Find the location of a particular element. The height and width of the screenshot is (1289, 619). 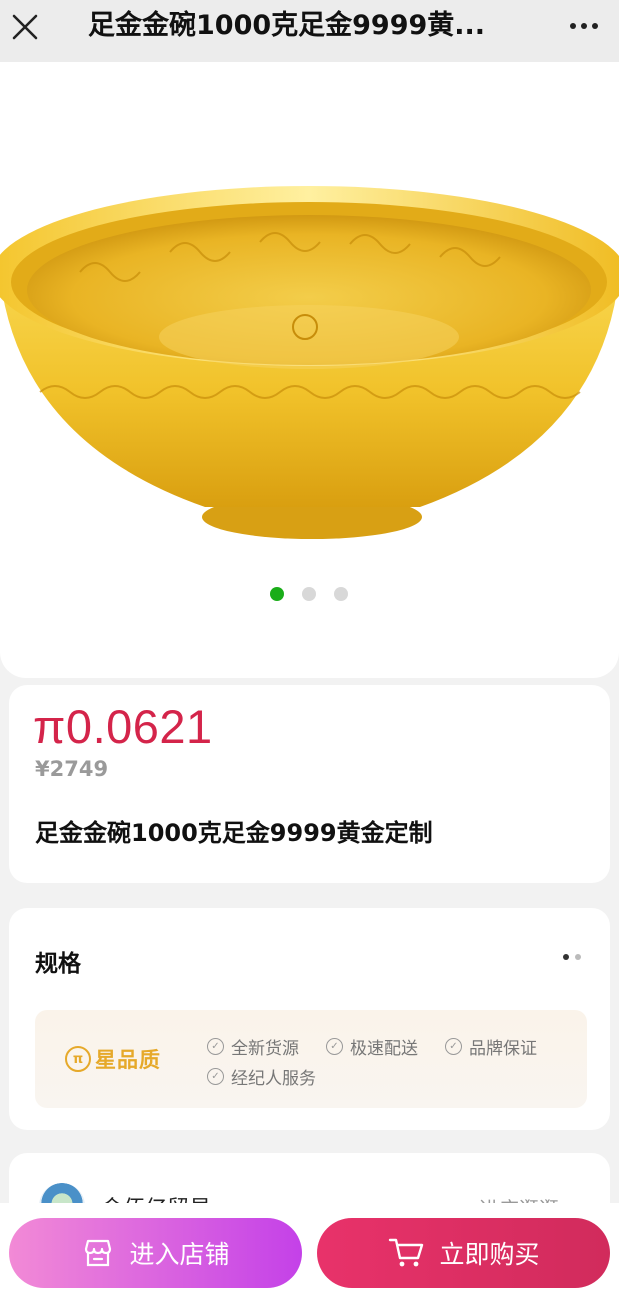

bottom-action-bar: 进入店铺 立即购买 is located at coordinates (309, 1246).